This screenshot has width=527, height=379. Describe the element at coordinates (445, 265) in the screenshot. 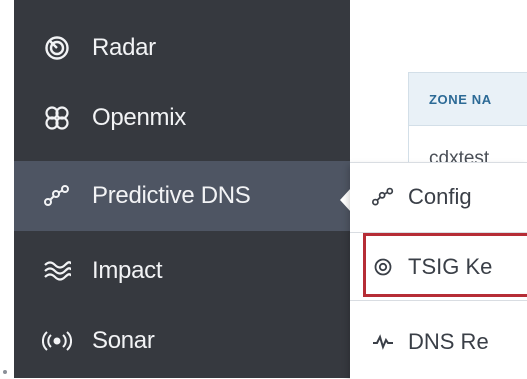

I see `tsig-keys-highlight` at that location.